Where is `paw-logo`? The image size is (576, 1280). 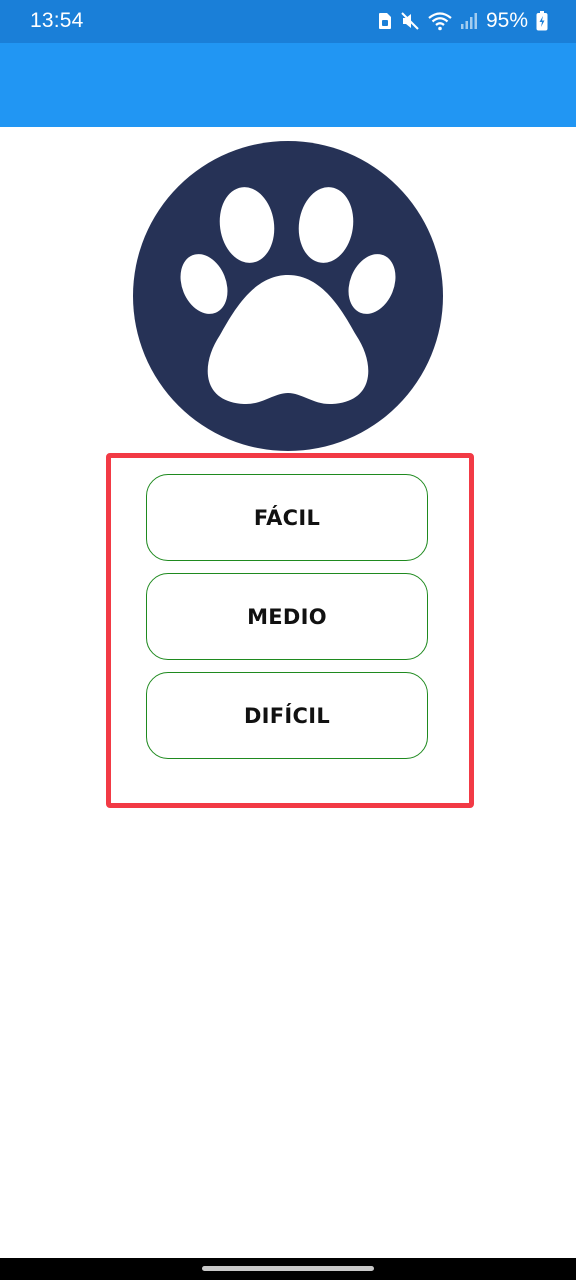
paw-logo is located at coordinates (288, 296).